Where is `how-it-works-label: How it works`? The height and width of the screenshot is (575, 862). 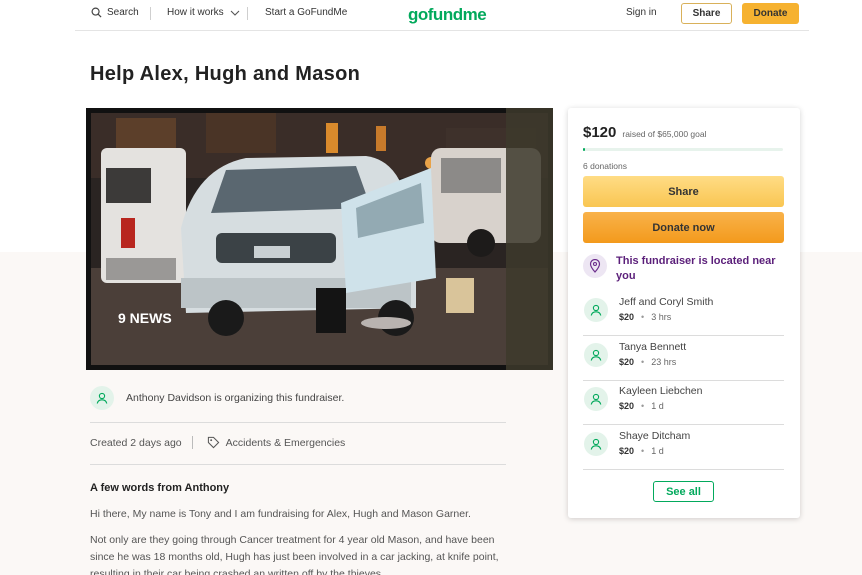
how-it-works-label: How it works is located at coordinates (195, 12).